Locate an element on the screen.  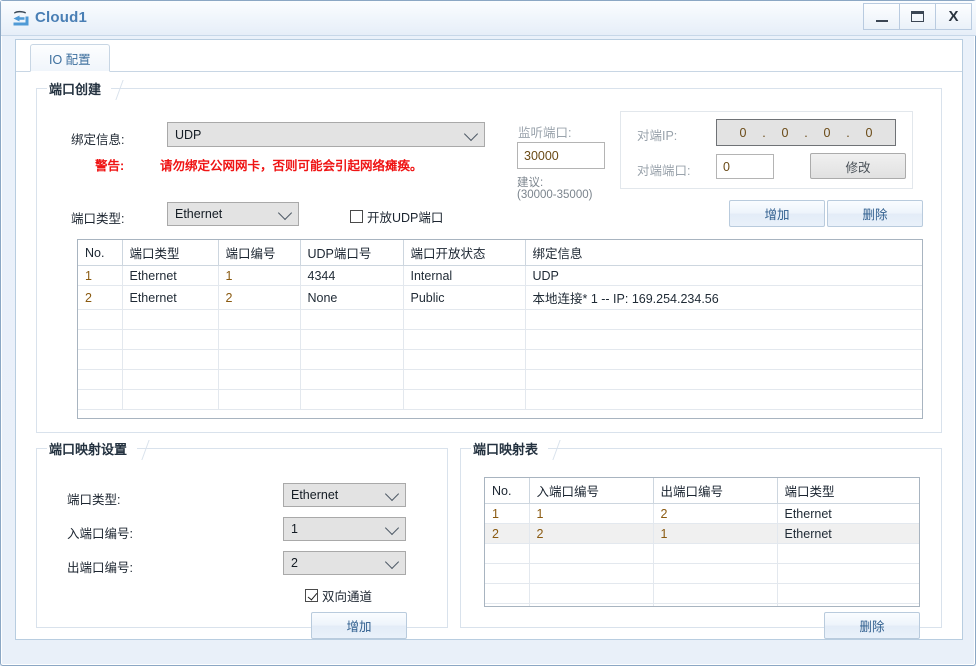
peer-ip-input: 0 . 0 . 0 . 0 is located at coordinates (806, 132).